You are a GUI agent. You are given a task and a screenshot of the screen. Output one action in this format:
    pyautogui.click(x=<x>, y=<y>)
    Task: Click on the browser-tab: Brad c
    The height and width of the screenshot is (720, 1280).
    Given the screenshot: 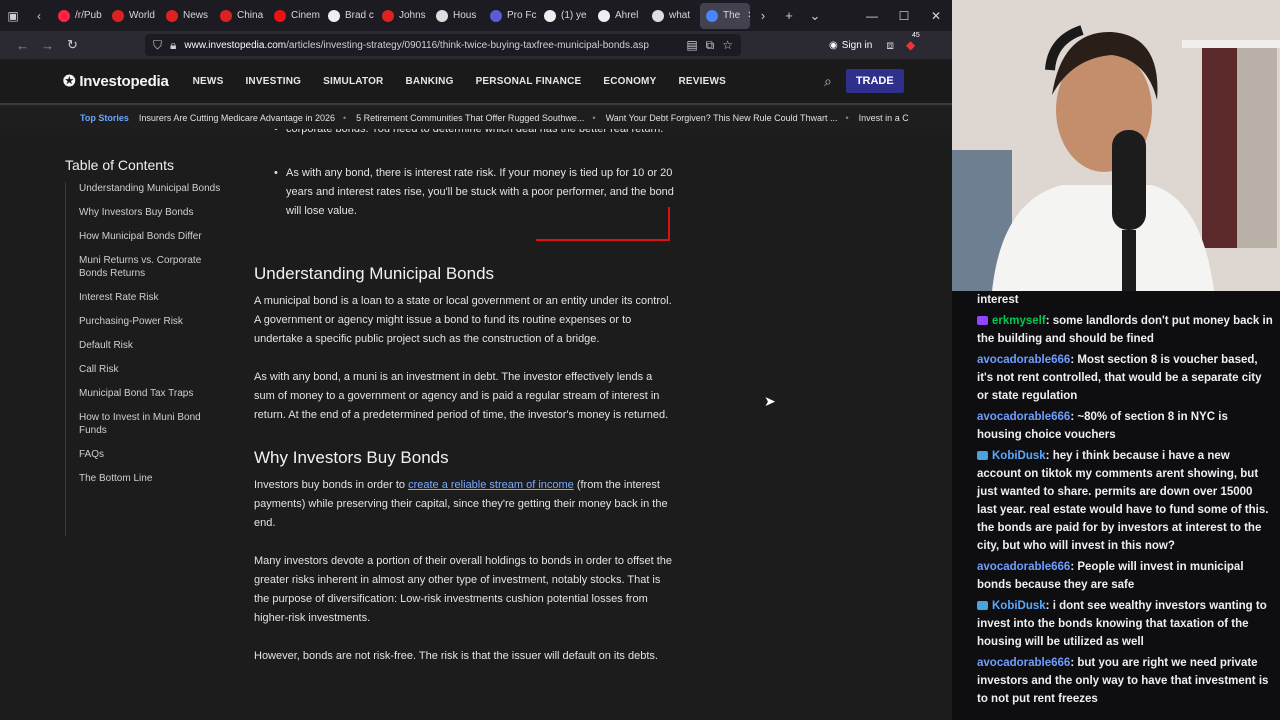 What is the action you would take?
    pyautogui.click(x=349, y=16)
    